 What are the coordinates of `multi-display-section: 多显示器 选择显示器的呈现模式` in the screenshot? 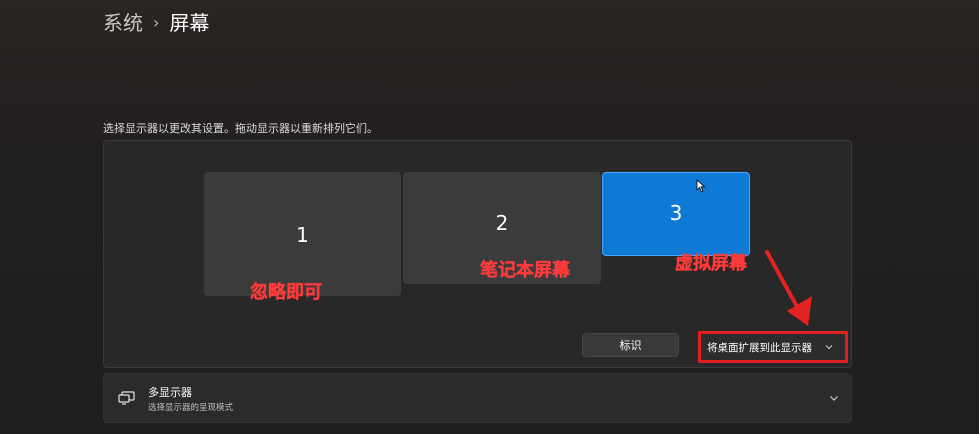 It's located at (477, 398).